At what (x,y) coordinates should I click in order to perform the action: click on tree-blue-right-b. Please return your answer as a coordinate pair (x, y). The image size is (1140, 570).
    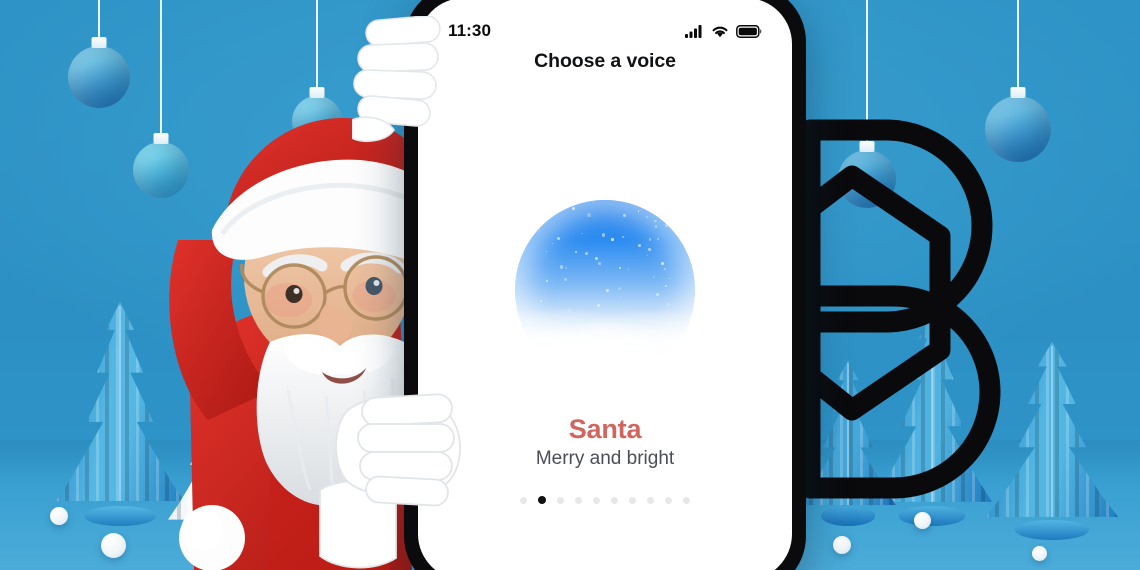
    Looking at the image, I should click on (1052, 441).